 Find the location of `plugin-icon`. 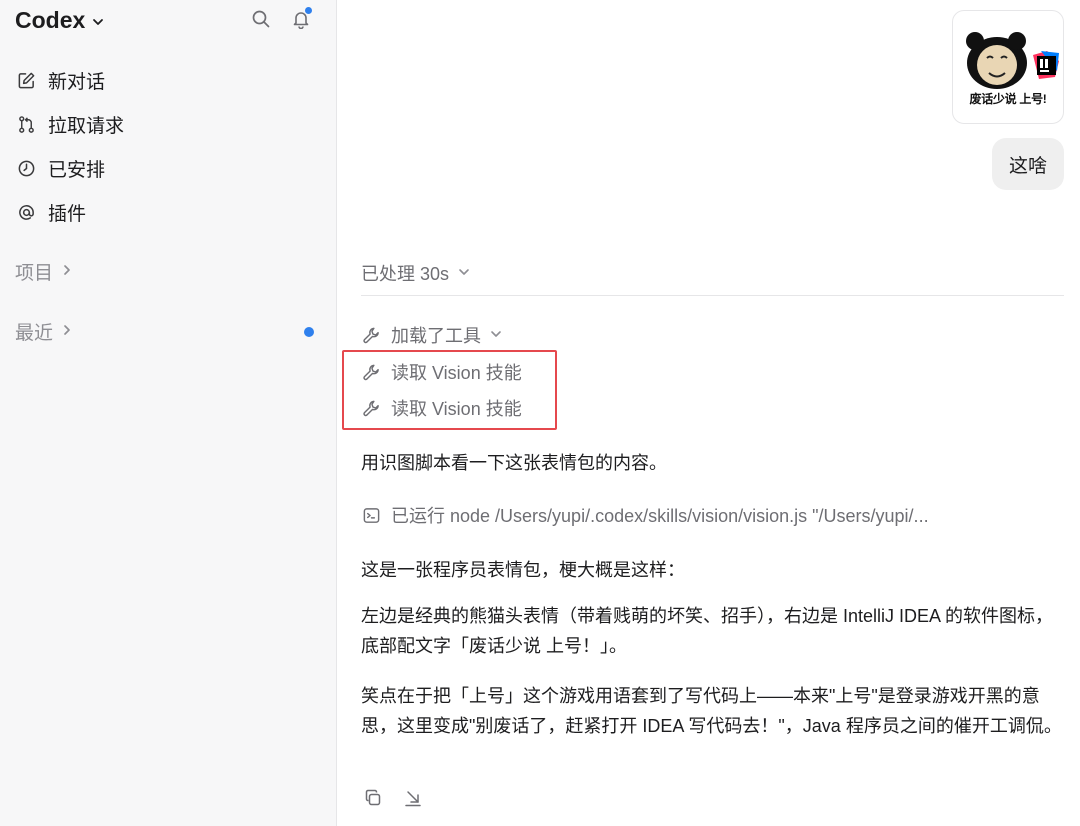

plugin-icon is located at coordinates (26, 212).